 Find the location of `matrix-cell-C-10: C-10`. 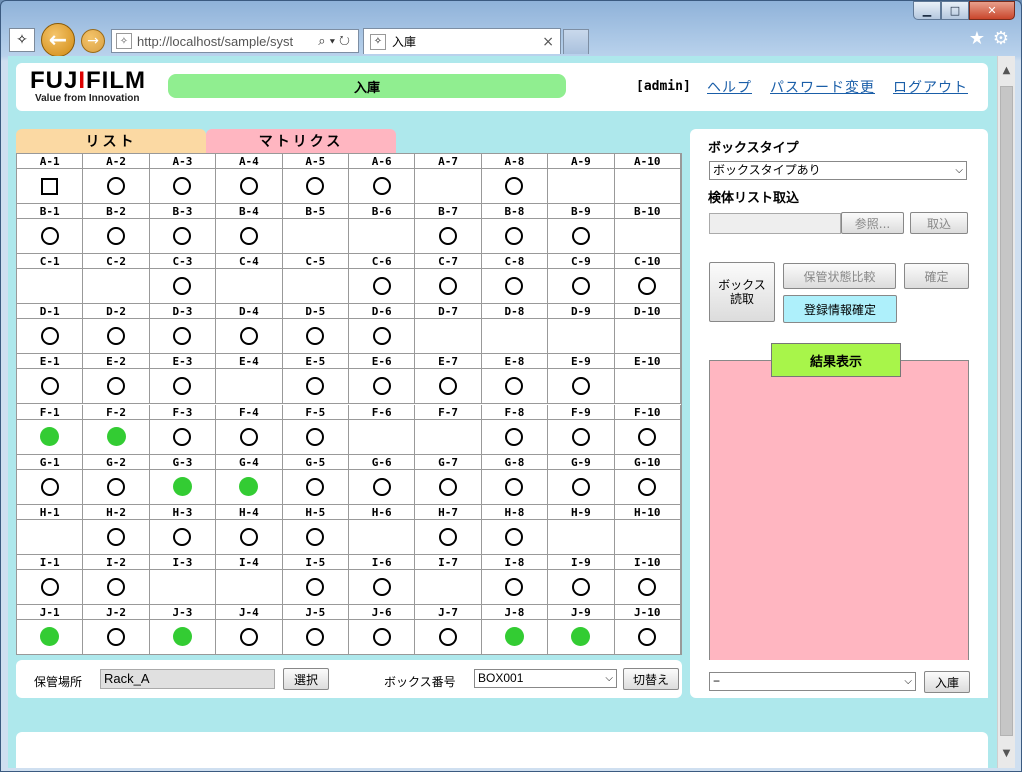

matrix-cell-C-10: C-10 is located at coordinates (647, 279).